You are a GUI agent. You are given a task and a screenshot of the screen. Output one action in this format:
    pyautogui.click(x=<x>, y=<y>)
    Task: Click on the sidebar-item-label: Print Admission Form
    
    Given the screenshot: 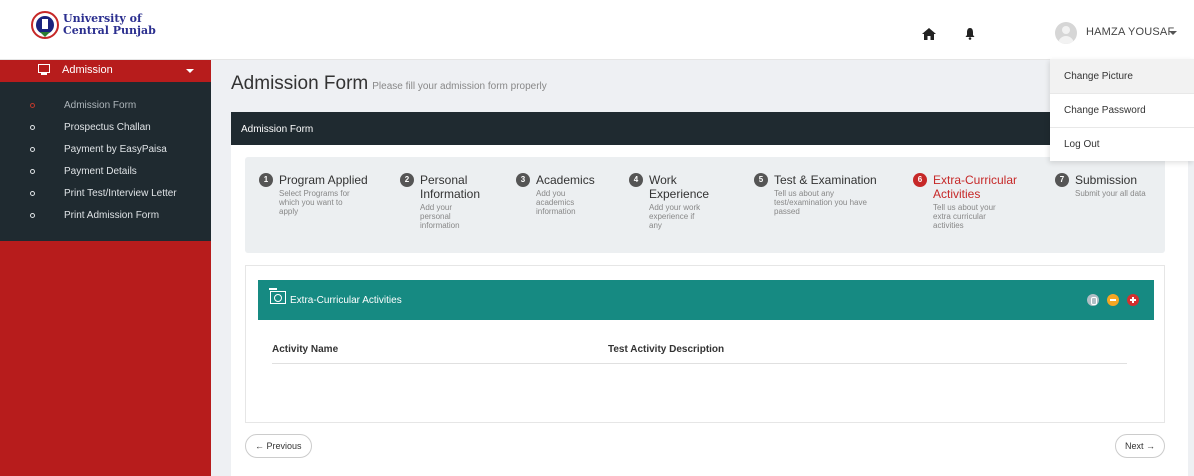 What is the action you would take?
    pyautogui.click(x=112, y=215)
    